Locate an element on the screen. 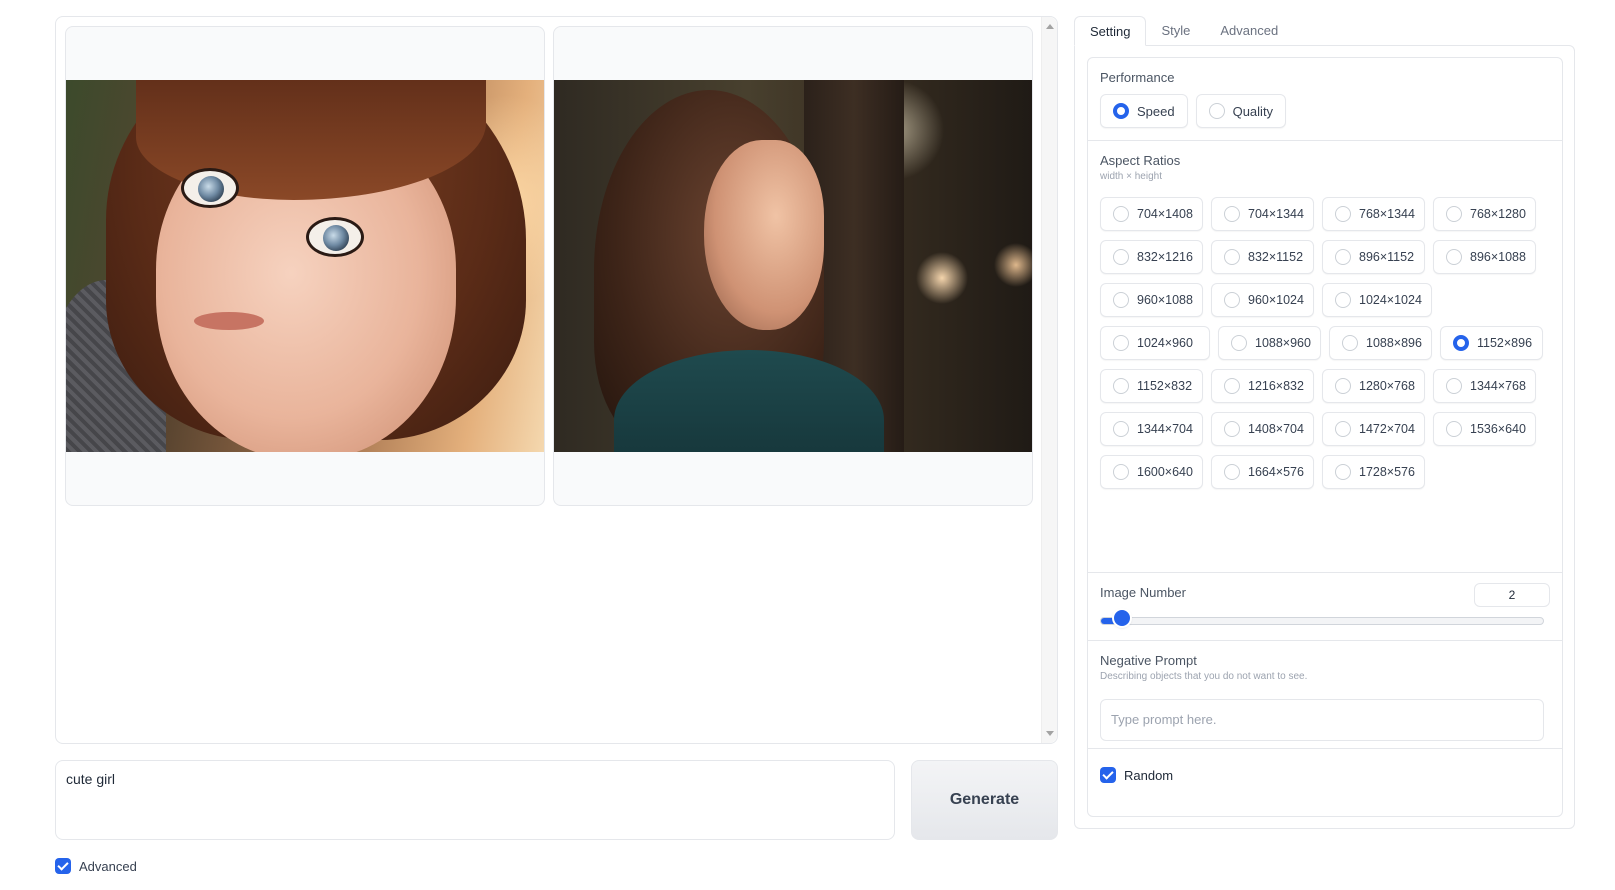 The image size is (1615, 890). scroll-up-icon is located at coordinates (1050, 26).